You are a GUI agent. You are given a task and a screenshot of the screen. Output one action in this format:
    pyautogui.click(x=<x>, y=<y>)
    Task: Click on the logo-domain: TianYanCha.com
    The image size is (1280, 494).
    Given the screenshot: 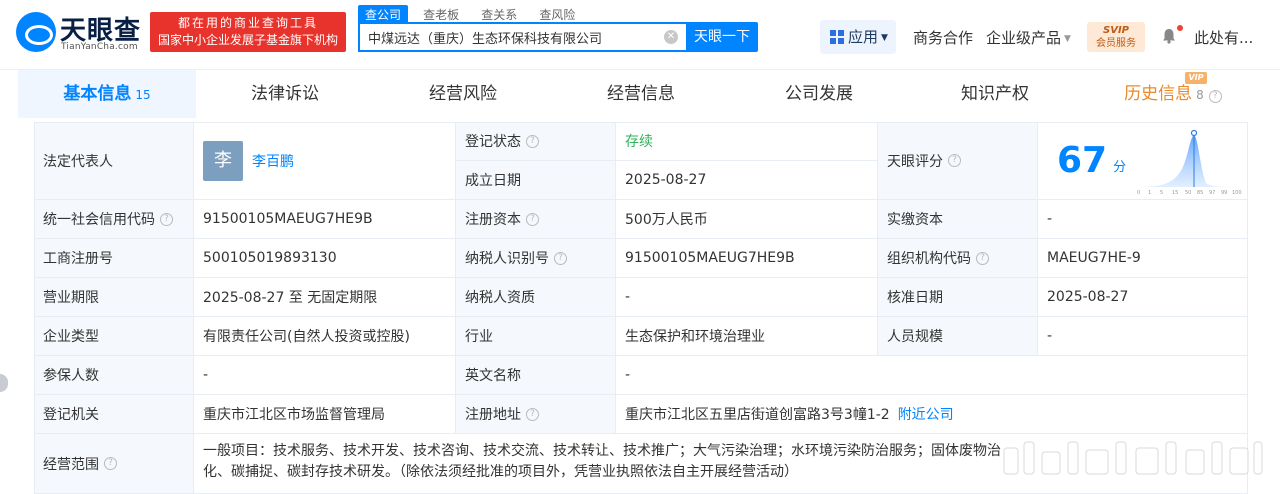 What is the action you would take?
    pyautogui.click(x=99, y=47)
    